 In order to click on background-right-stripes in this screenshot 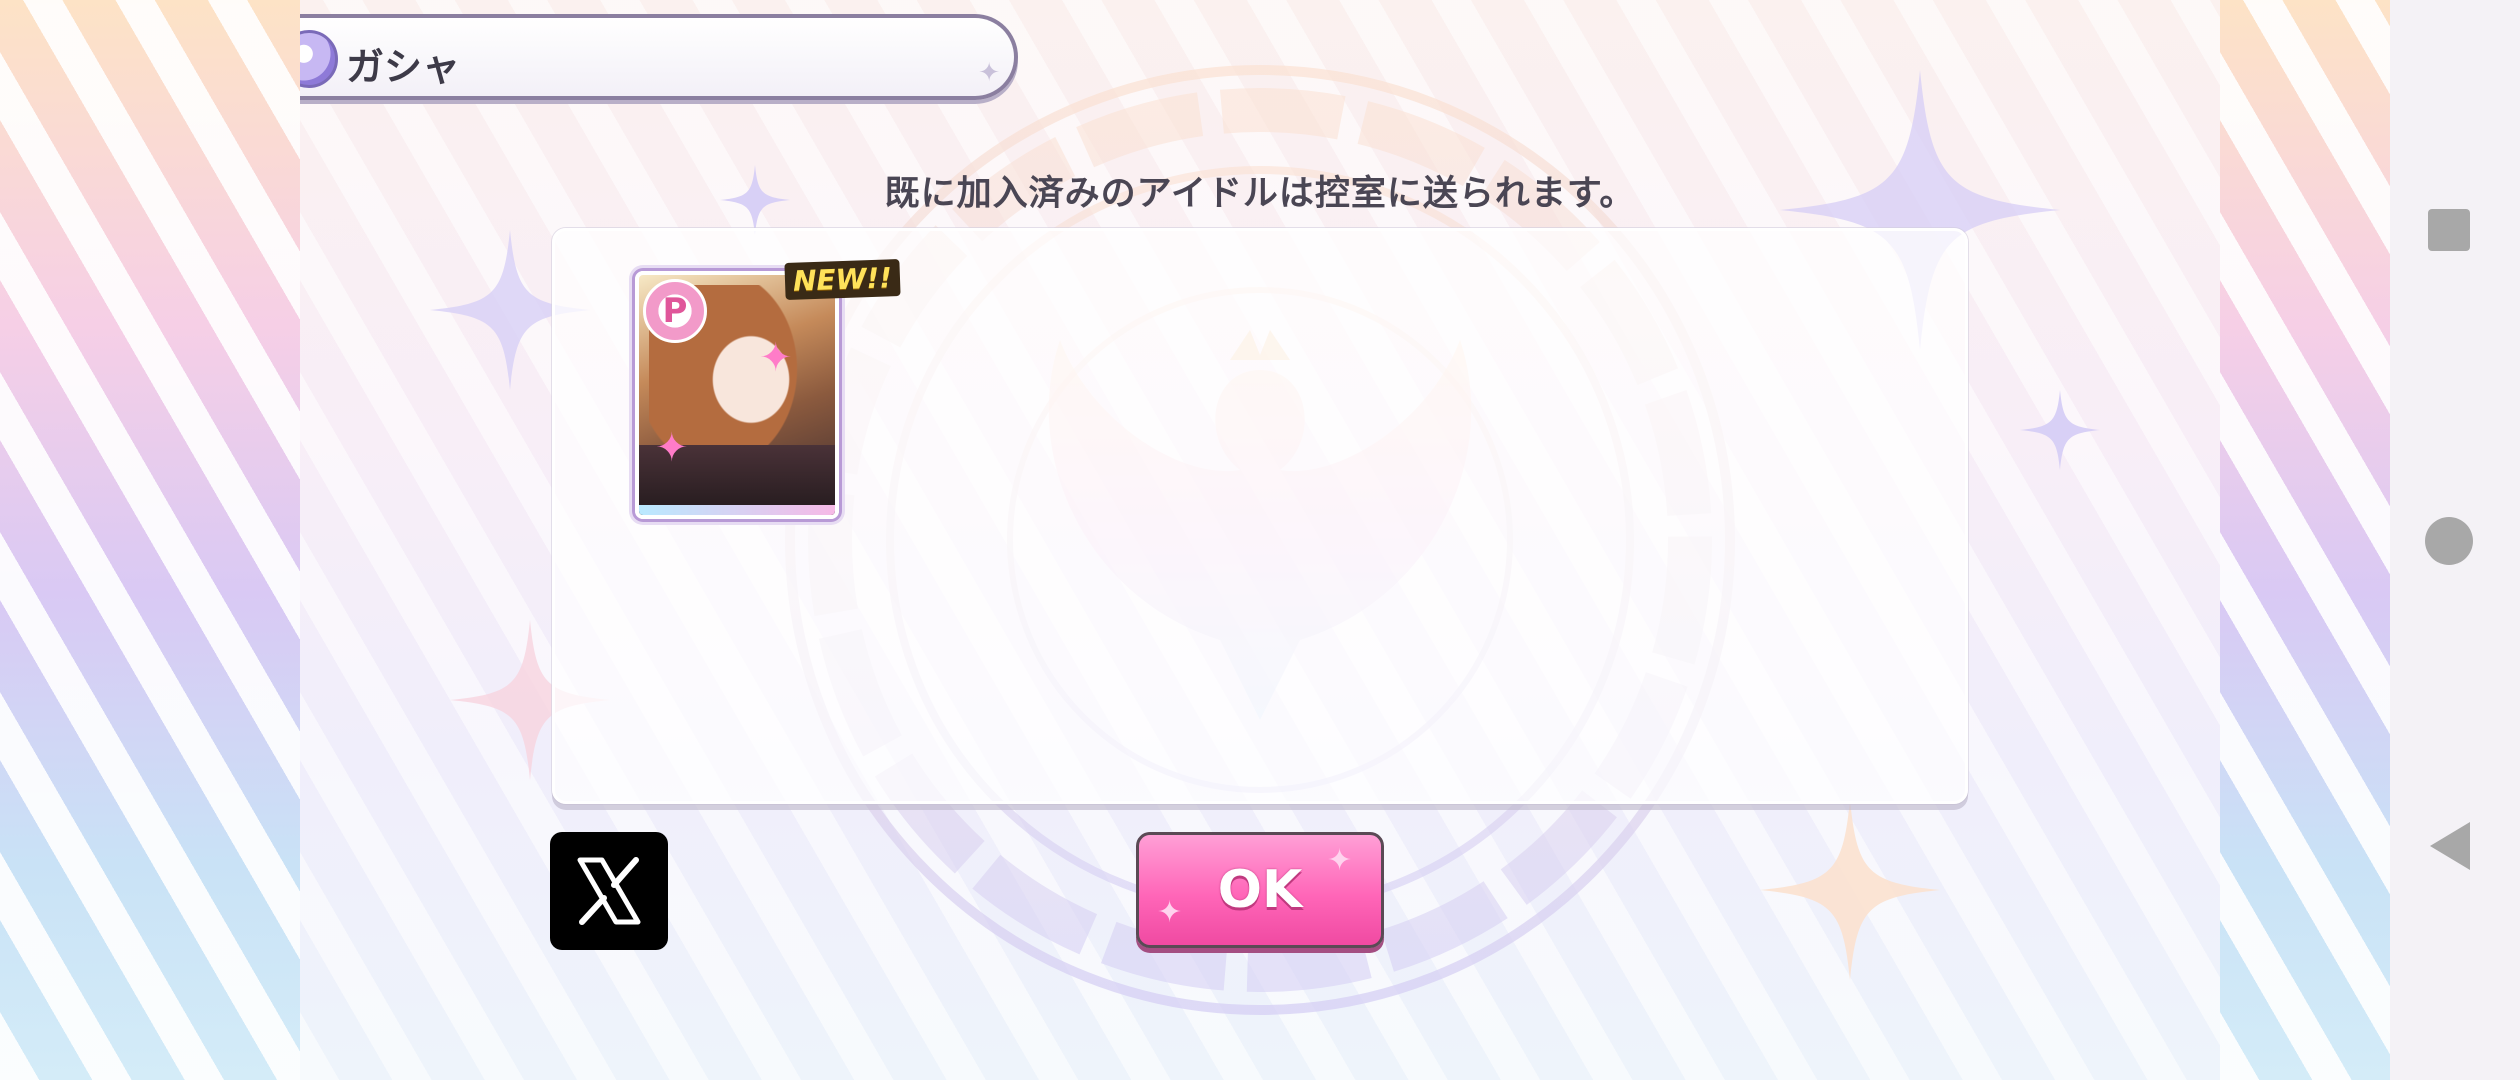, I will do `click(2305, 540)`.